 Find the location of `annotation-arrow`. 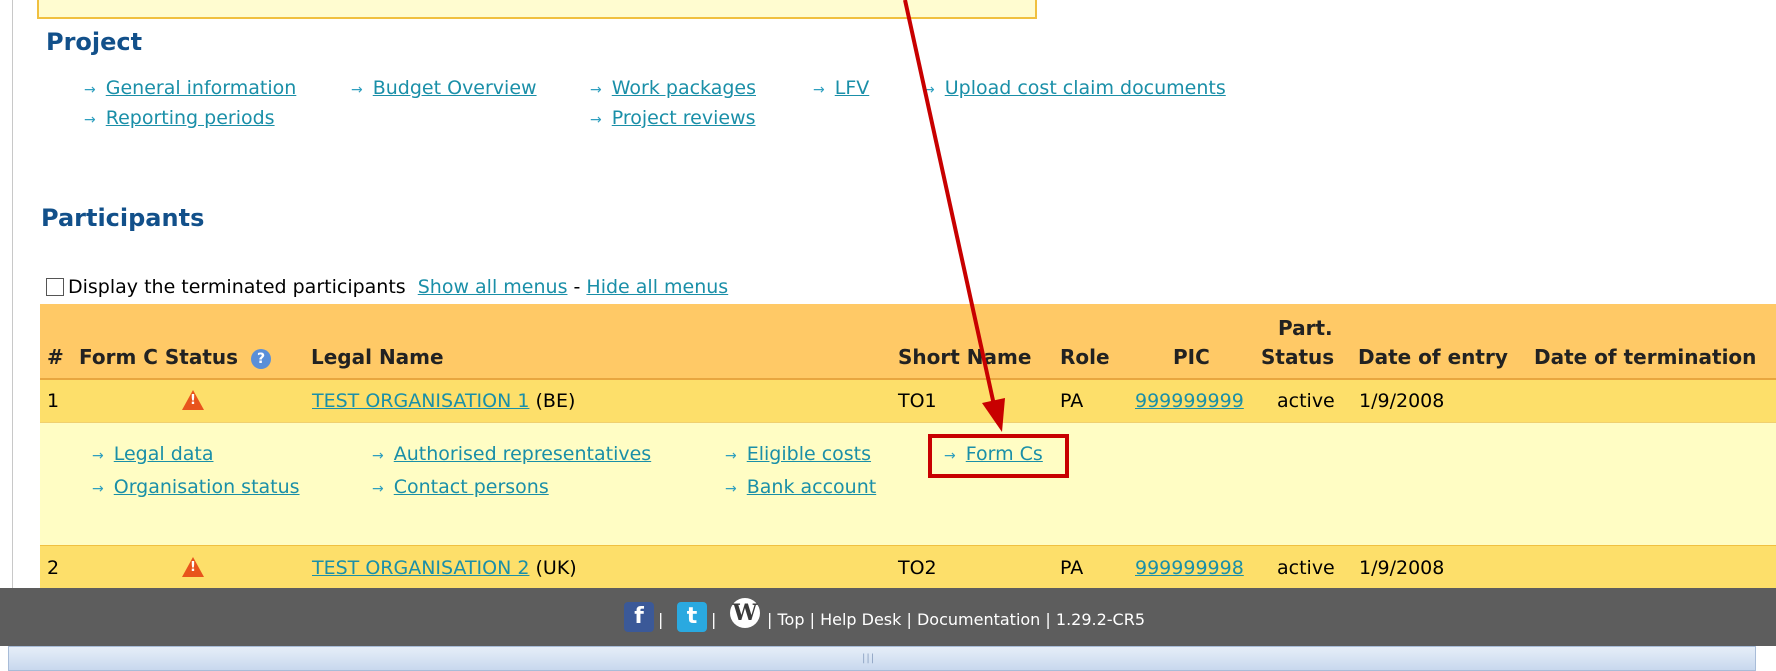

annotation-arrow is located at coordinates (954, 216).